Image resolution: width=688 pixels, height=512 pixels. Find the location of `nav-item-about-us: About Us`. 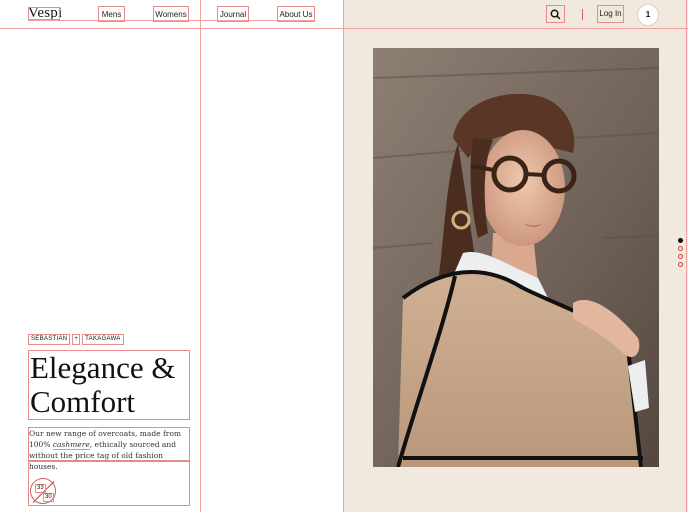

nav-item-about-us: About Us is located at coordinates (296, 14).